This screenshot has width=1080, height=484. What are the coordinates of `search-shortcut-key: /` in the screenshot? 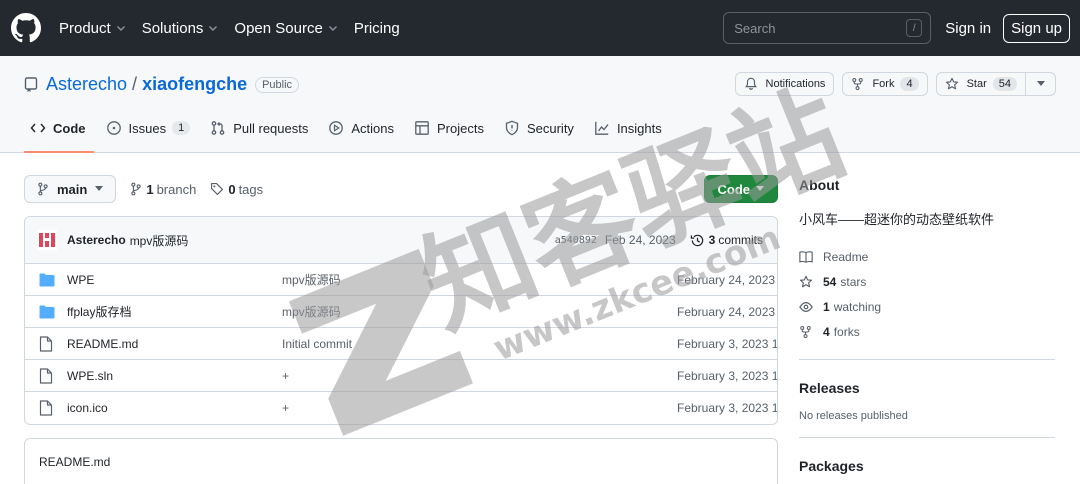 It's located at (914, 28).